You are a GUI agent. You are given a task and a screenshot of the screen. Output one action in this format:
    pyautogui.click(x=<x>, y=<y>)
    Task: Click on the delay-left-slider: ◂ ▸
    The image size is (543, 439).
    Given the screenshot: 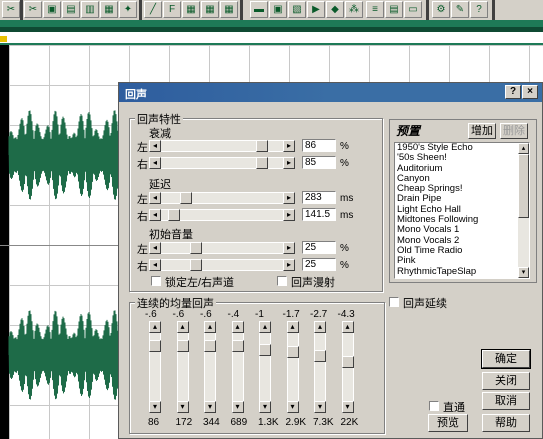 What is the action you would take?
    pyautogui.click(x=222, y=198)
    